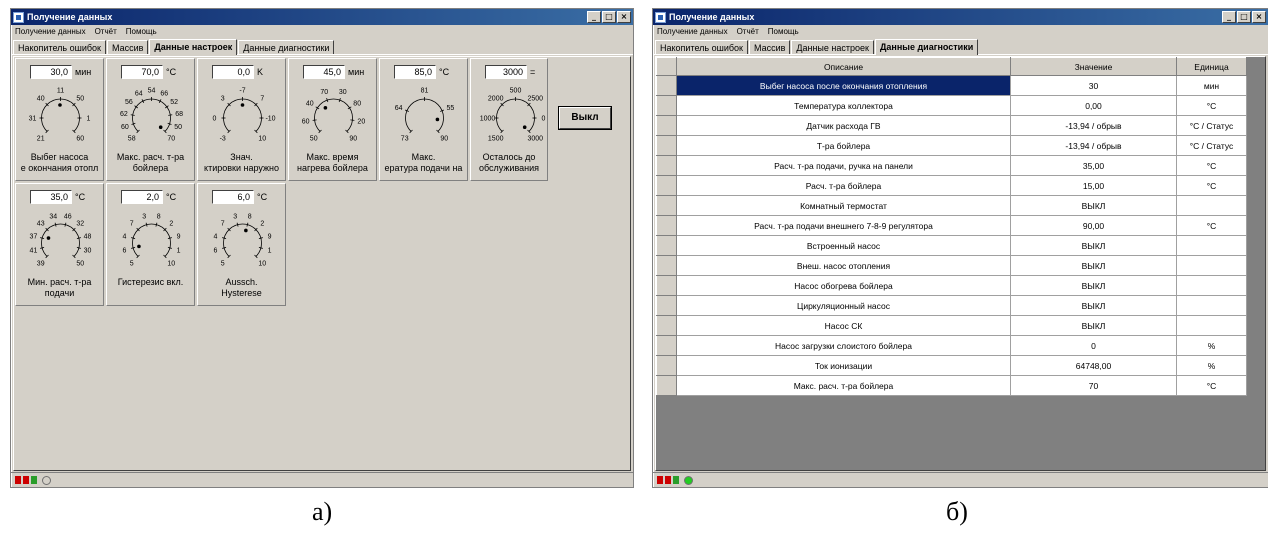 This screenshot has width=1269, height=533. I want to click on cell-value: 0,00, so click(1093, 105).